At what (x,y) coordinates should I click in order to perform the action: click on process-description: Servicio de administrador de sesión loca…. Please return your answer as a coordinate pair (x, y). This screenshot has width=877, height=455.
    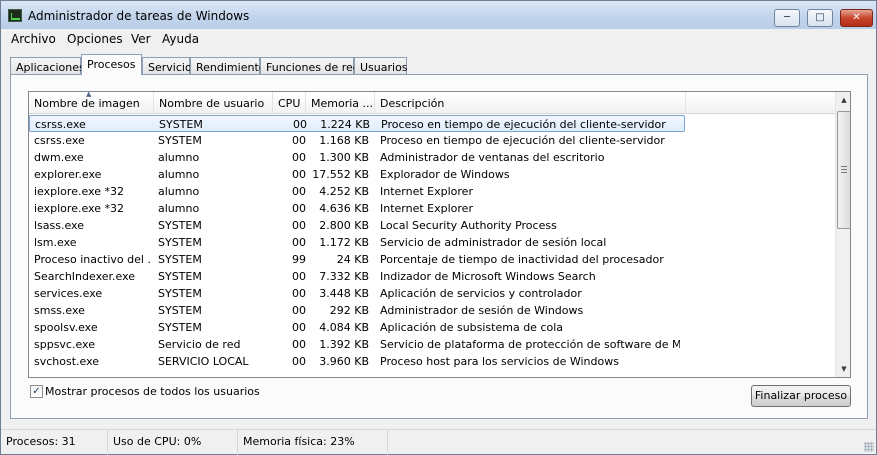
    Looking at the image, I should click on (493, 242).